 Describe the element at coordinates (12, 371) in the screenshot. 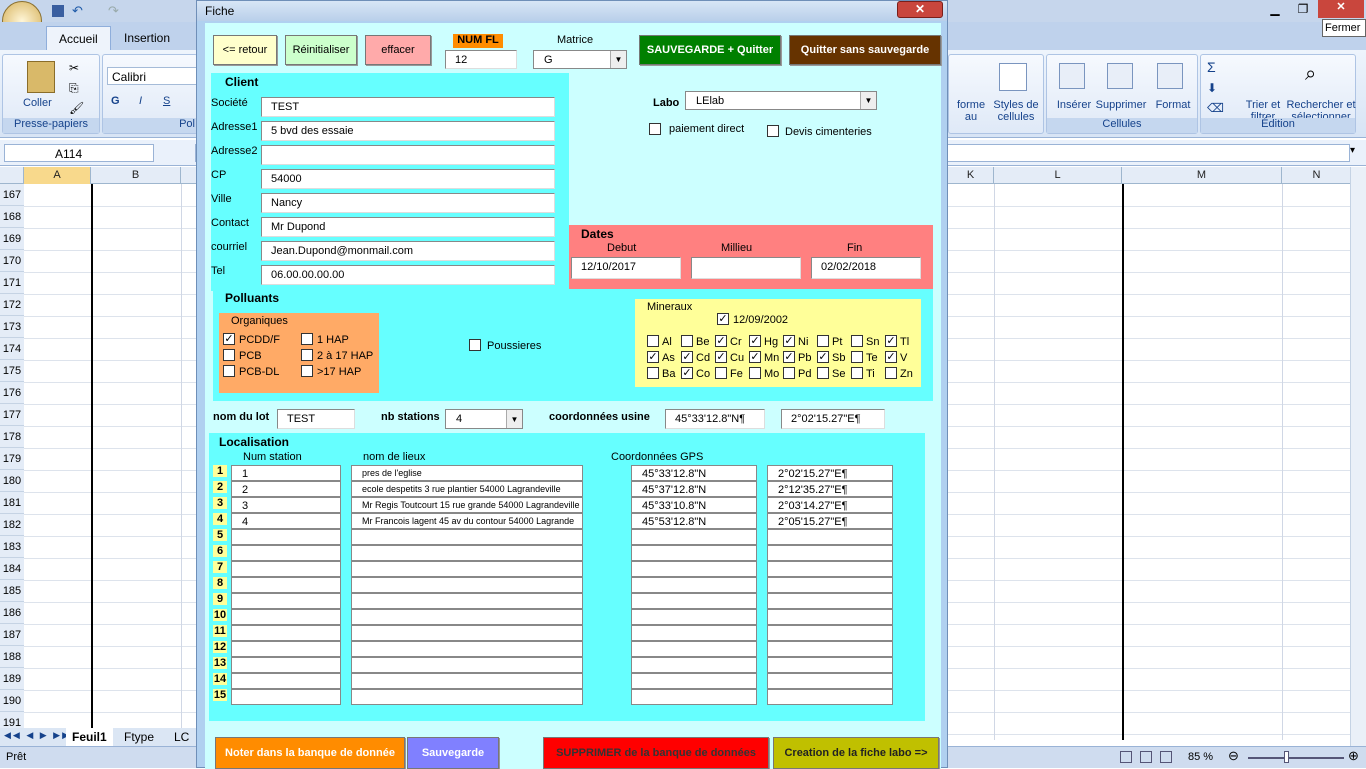

I see `row-header: 175` at that location.